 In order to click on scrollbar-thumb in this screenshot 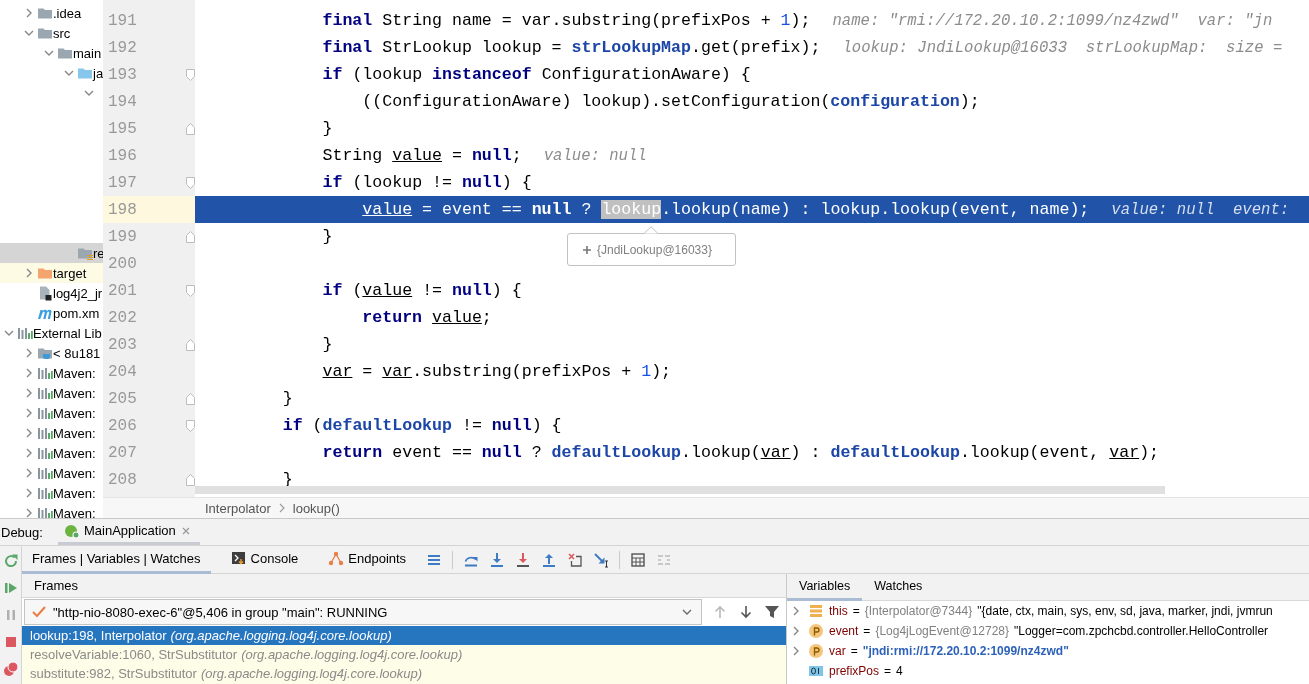, I will do `click(680, 490)`.